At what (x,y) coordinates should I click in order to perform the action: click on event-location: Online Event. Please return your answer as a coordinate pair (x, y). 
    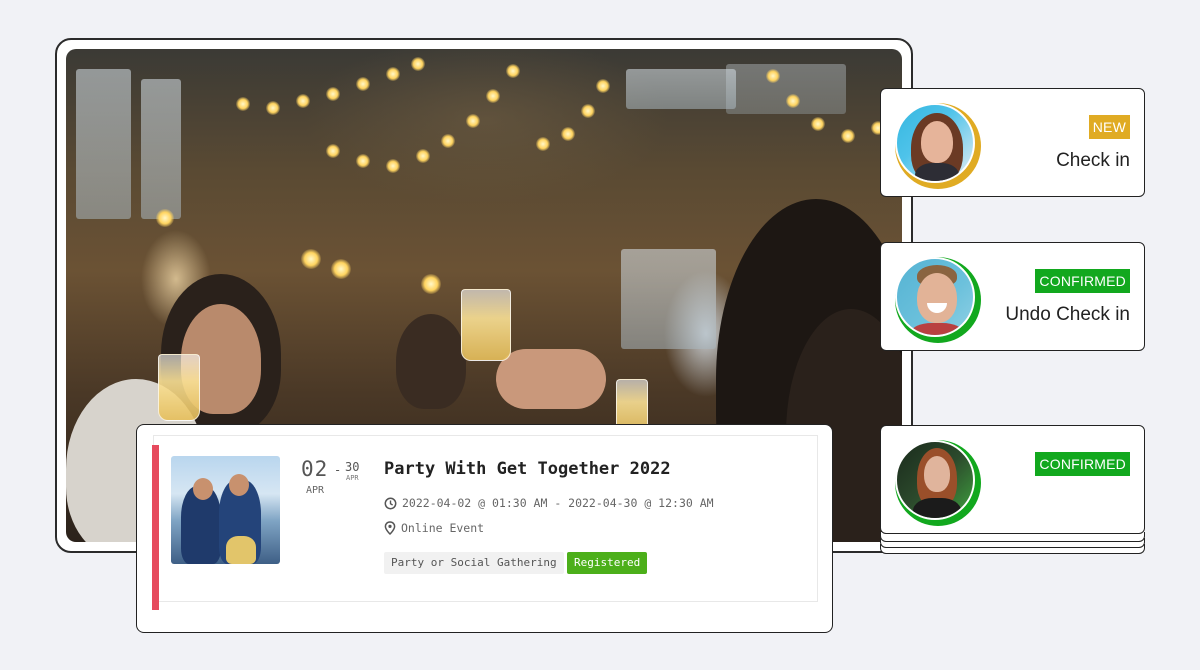
    Looking at the image, I should click on (443, 528).